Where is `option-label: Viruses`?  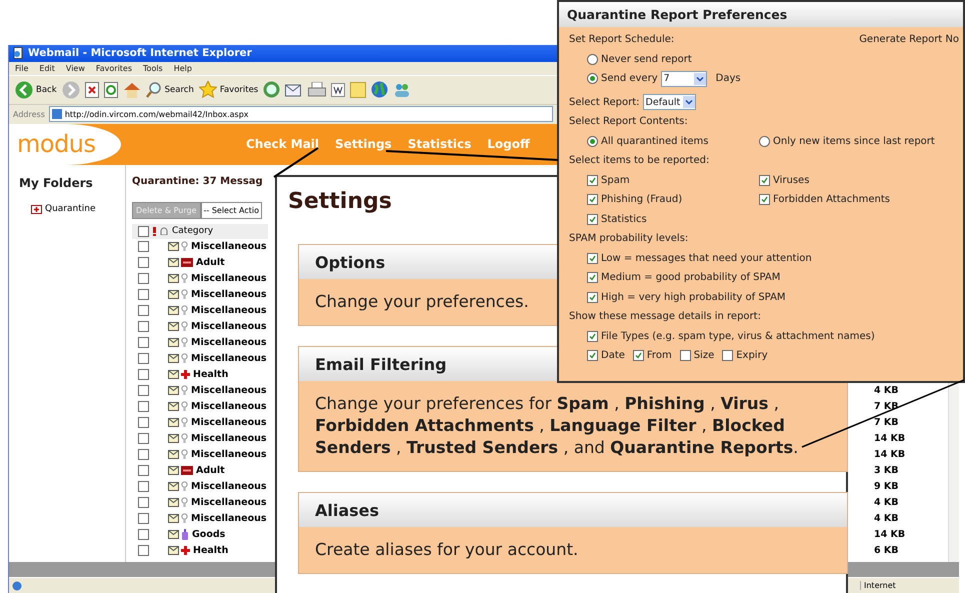
option-label: Viruses is located at coordinates (791, 180).